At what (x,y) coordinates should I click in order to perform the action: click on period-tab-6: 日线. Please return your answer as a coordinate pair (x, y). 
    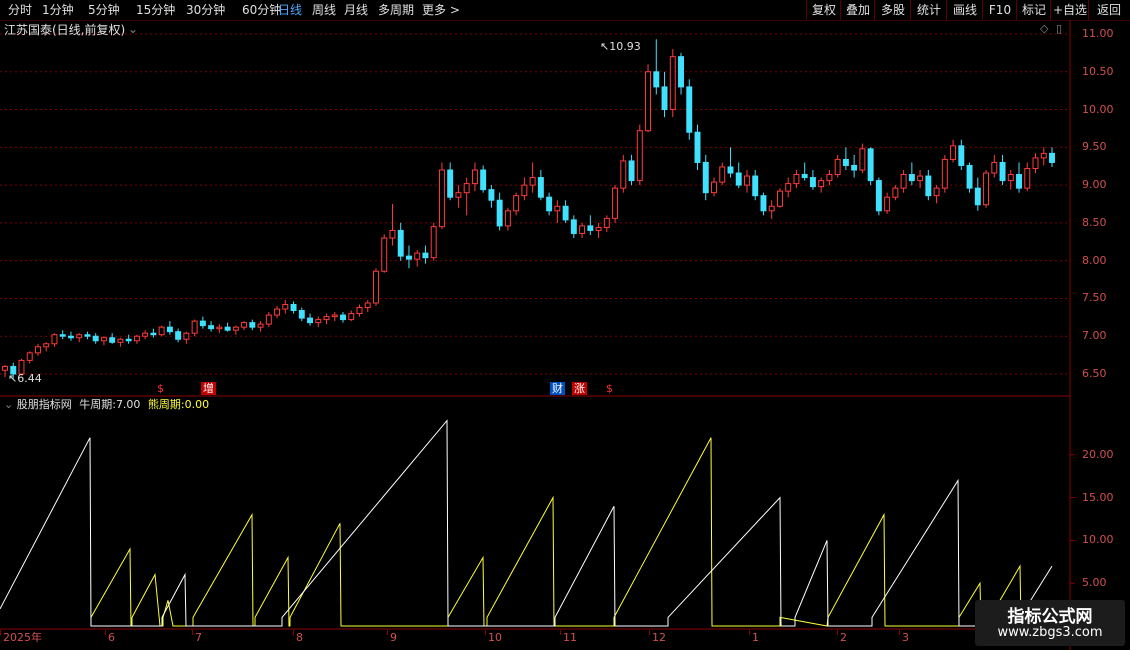
    Looking at the image, I should click on (290, 10).